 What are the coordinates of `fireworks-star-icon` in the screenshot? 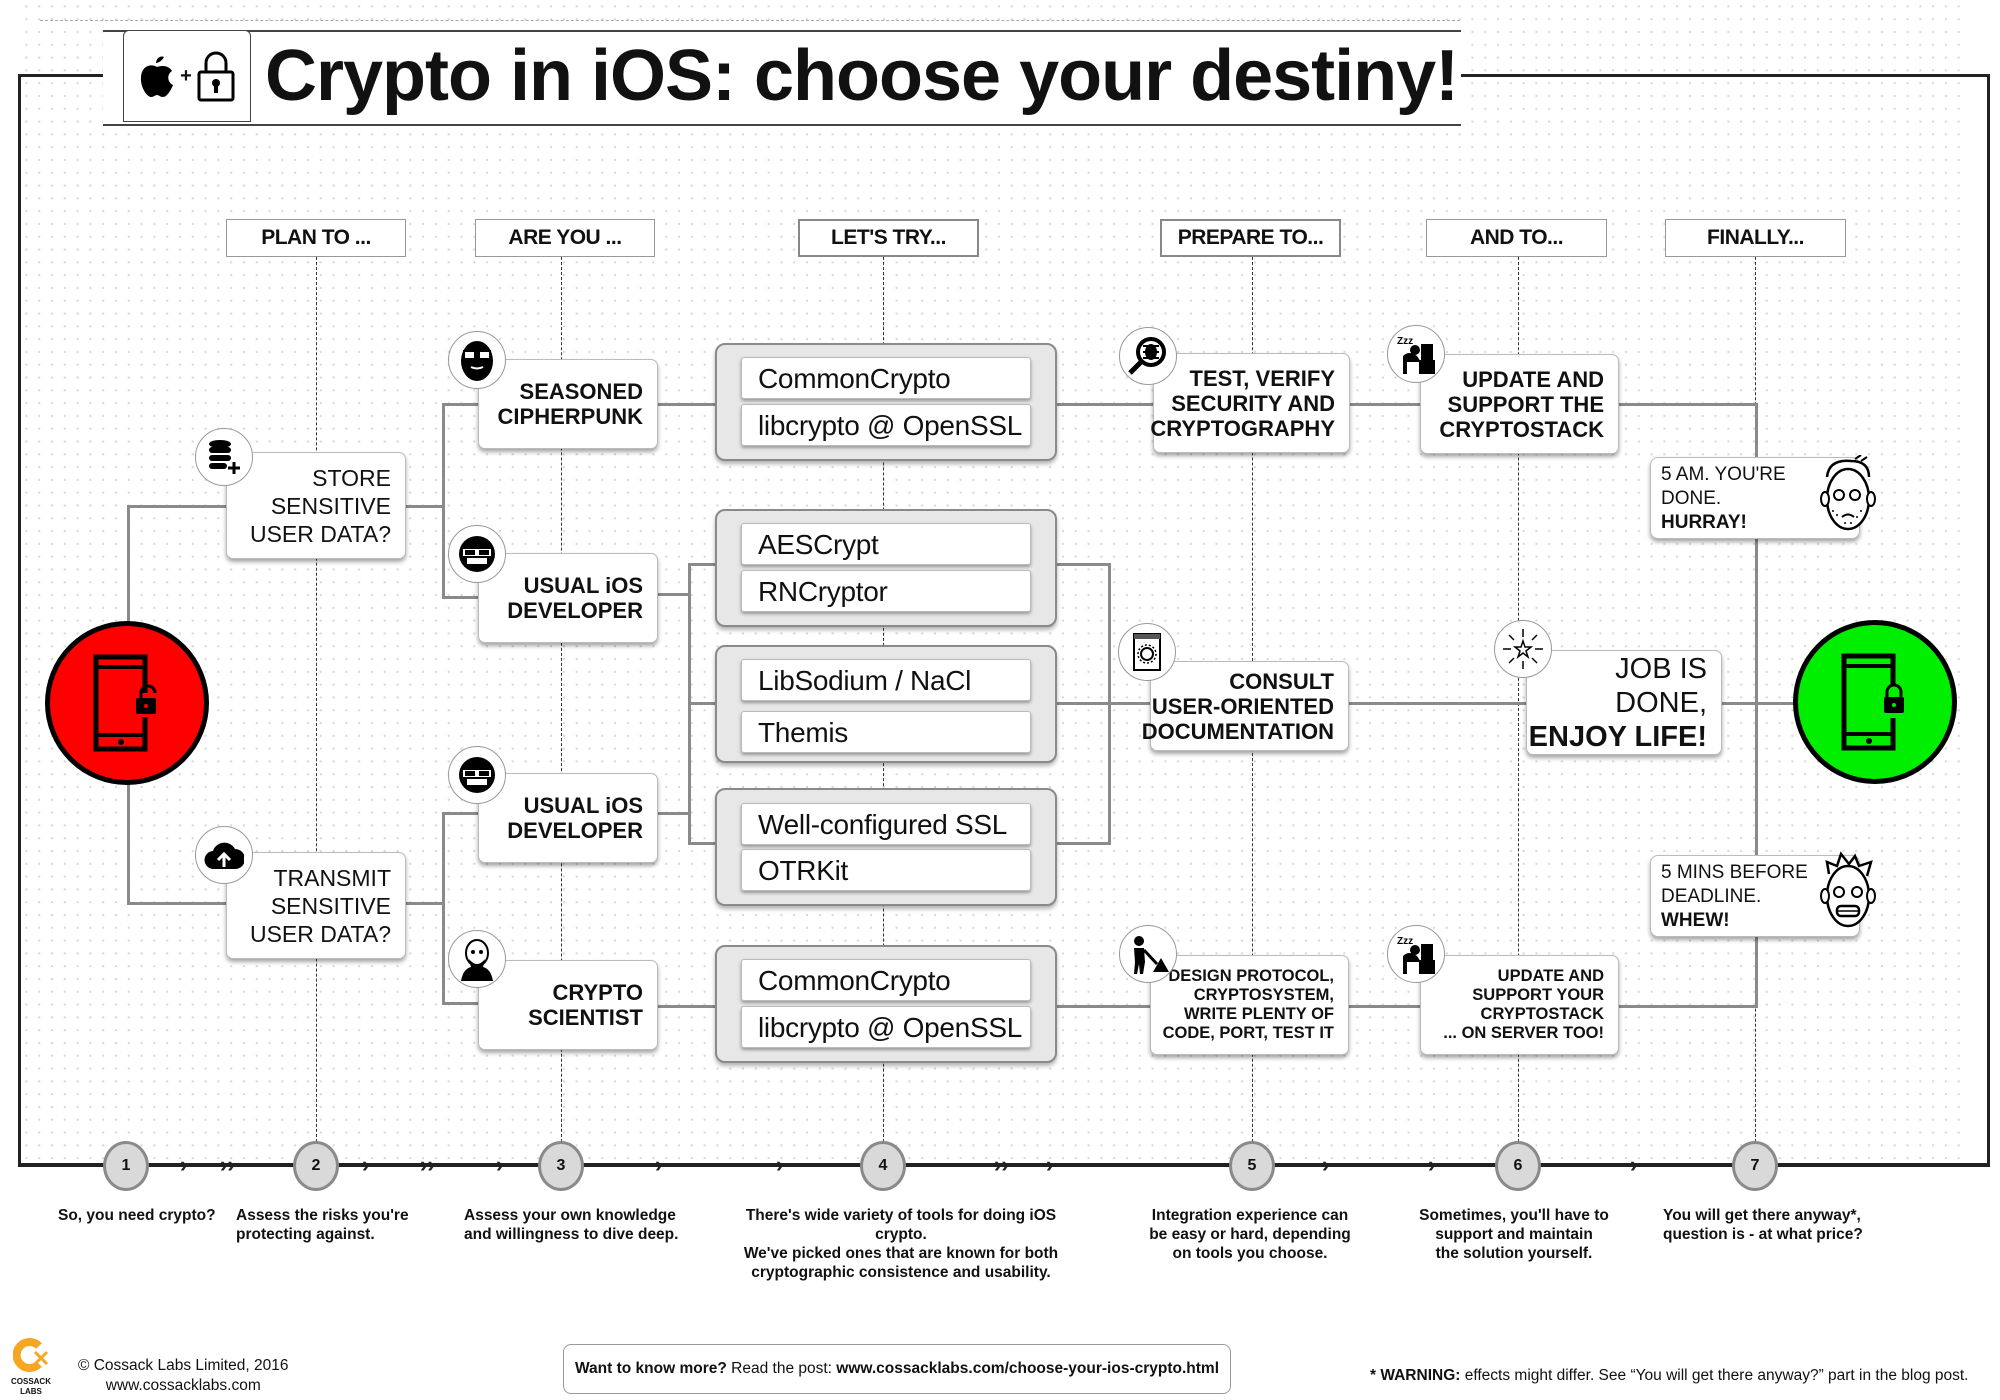 It's located at (1523, 649).